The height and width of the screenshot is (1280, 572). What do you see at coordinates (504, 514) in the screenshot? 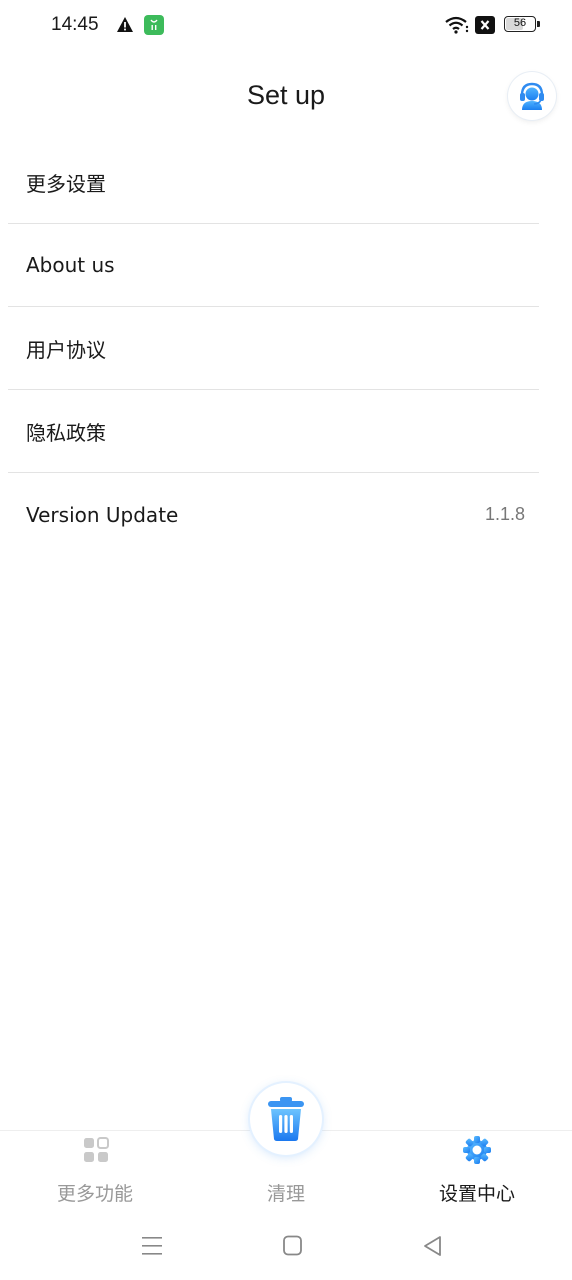
I see `version-number: 1.1.8` at bounding box center [504, 514].